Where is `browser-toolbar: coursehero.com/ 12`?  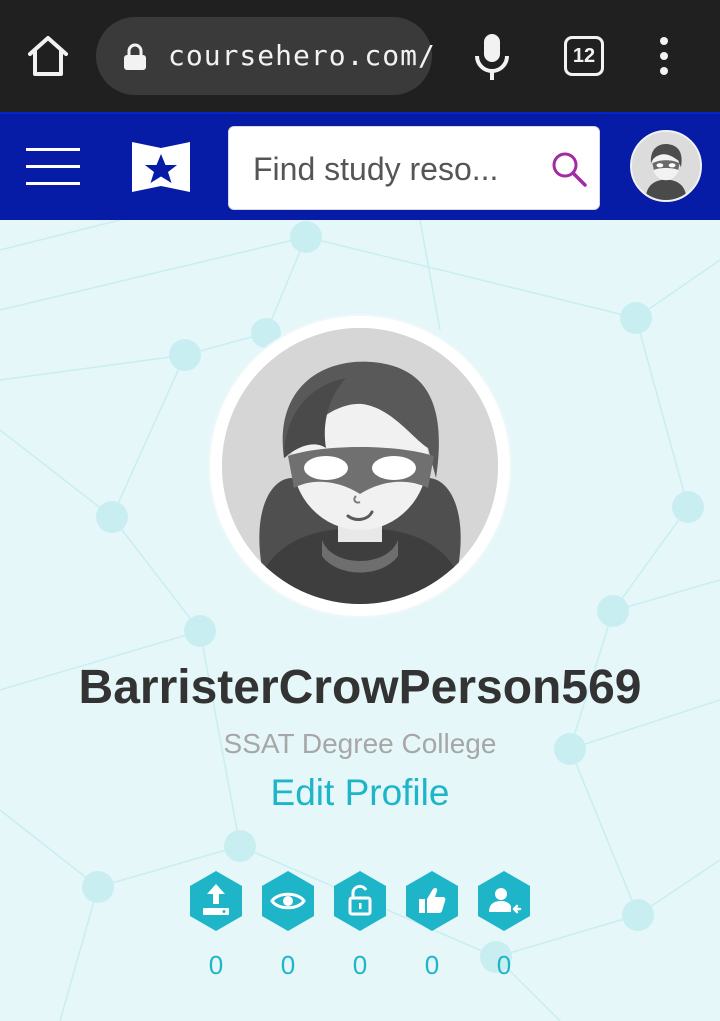 browser-toolbar: coursehero.com/ 12 is located at coordinates (360, 56).